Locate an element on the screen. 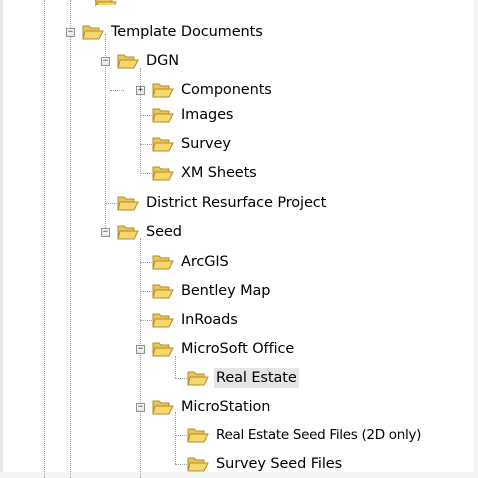 The image size is (478, 478). expand-toggle-components: + is located at coordinates (140, 90).